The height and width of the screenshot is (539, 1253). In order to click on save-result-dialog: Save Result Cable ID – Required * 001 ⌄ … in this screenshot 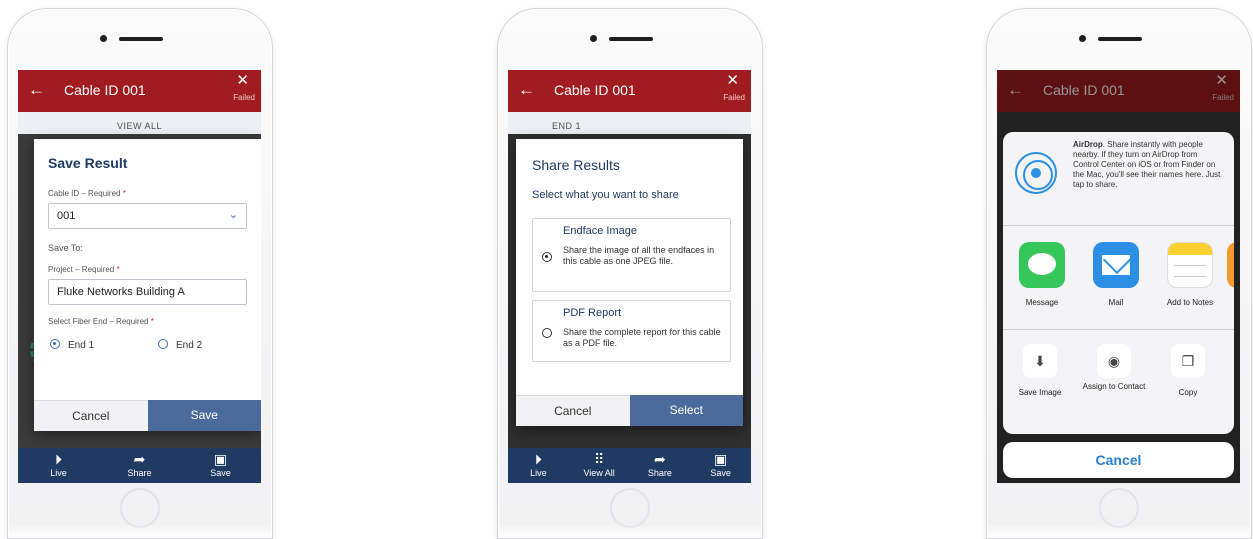, I will do `click(147, 285)`.